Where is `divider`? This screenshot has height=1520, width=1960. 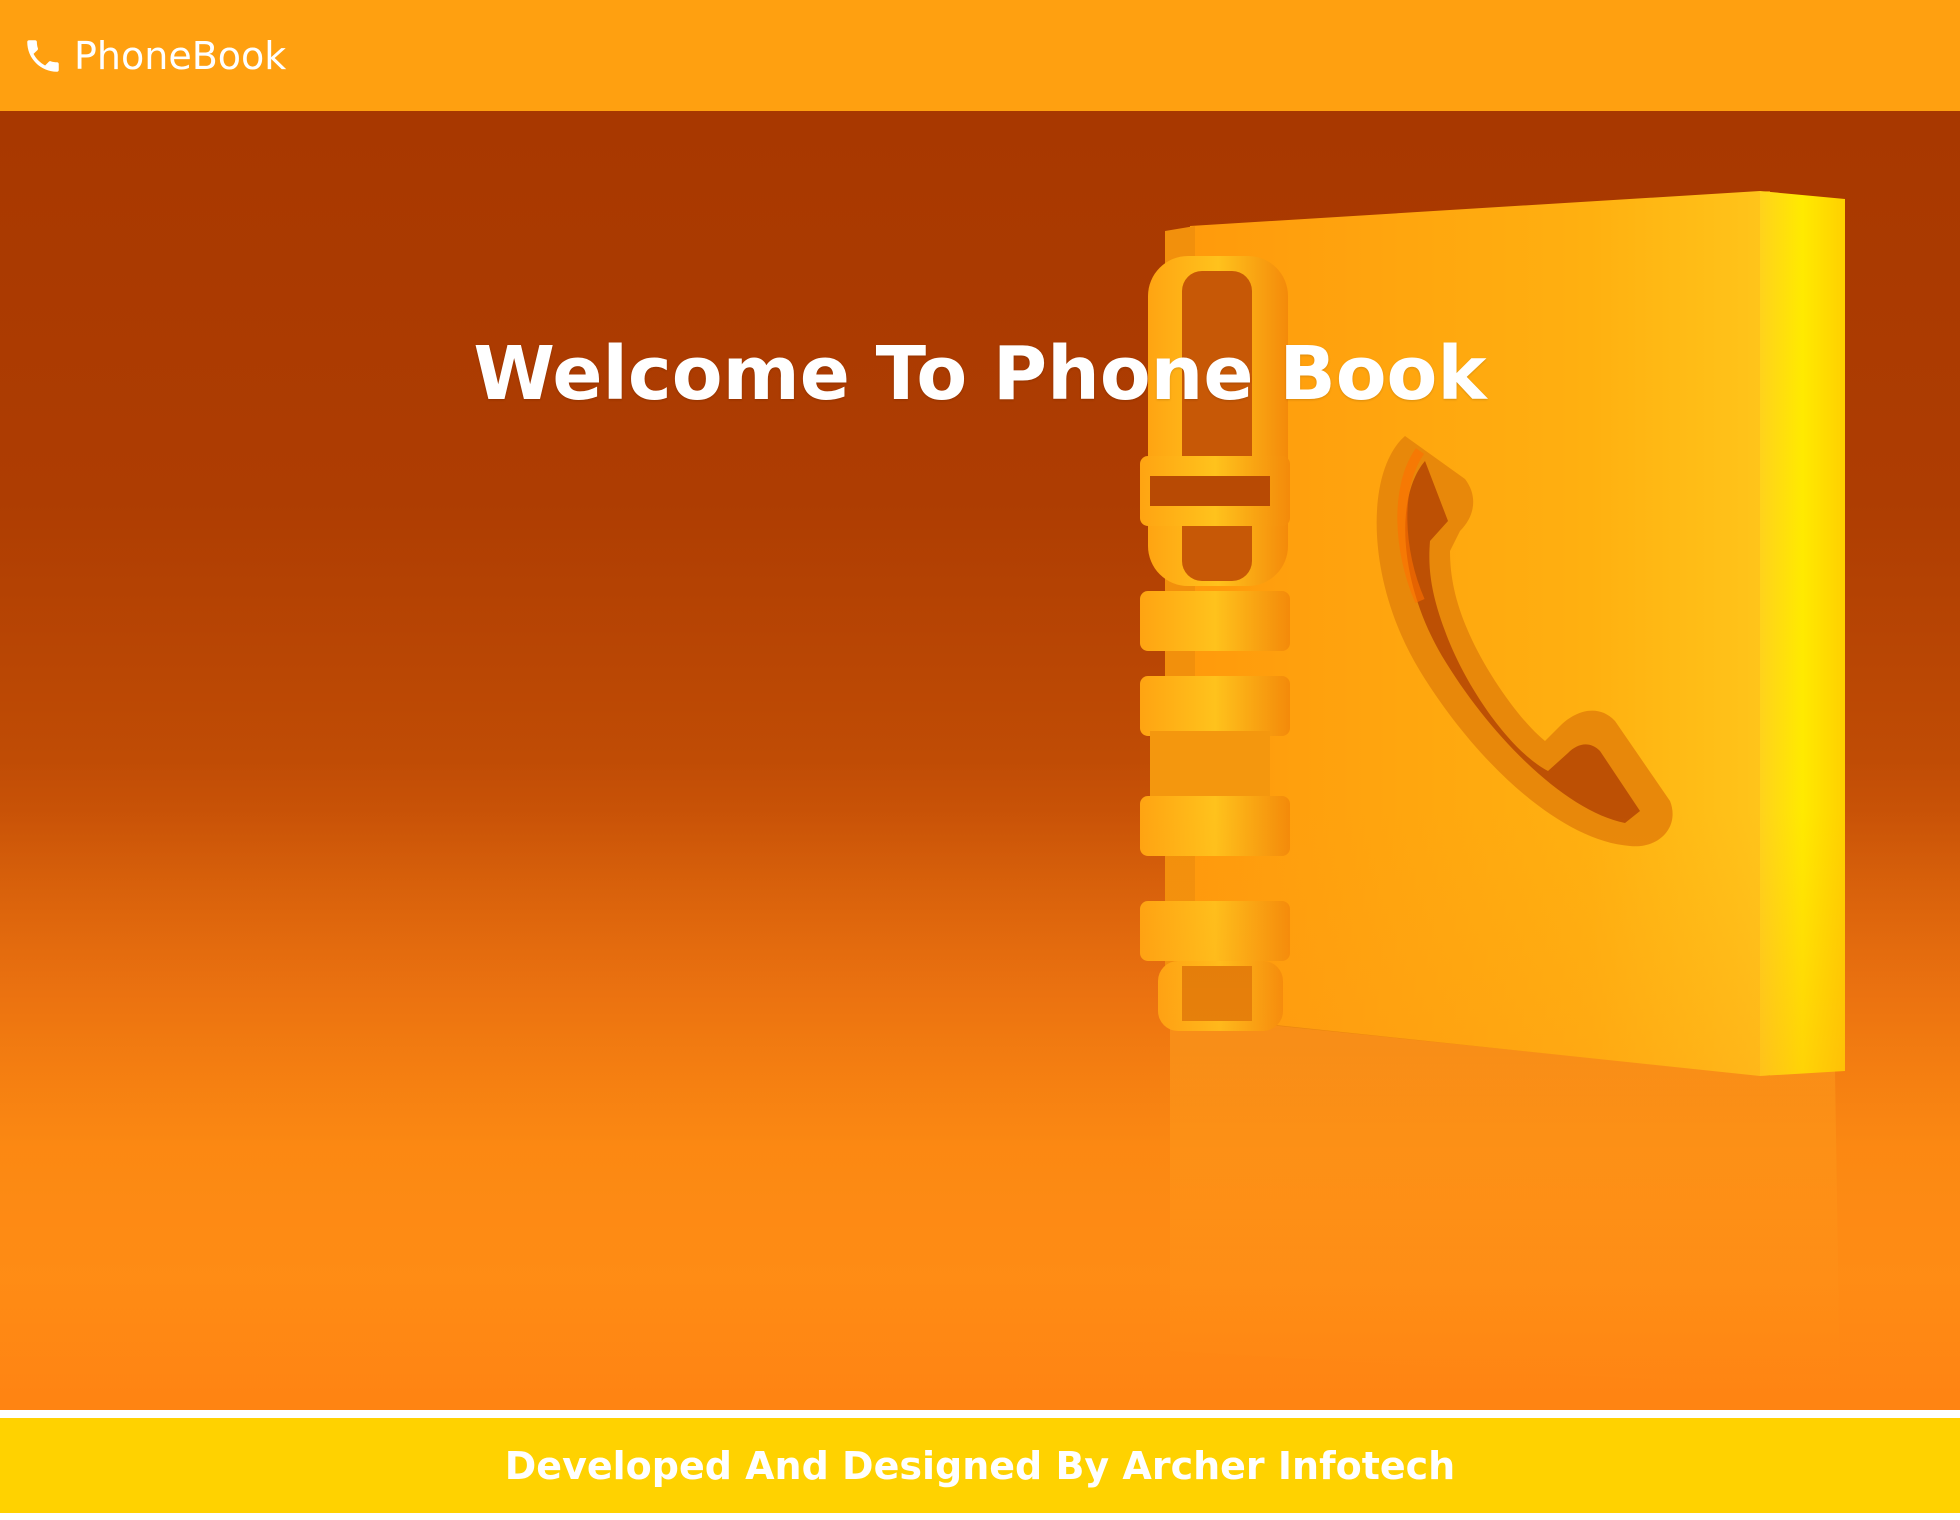
divider is located at coordinates (980, 1414).